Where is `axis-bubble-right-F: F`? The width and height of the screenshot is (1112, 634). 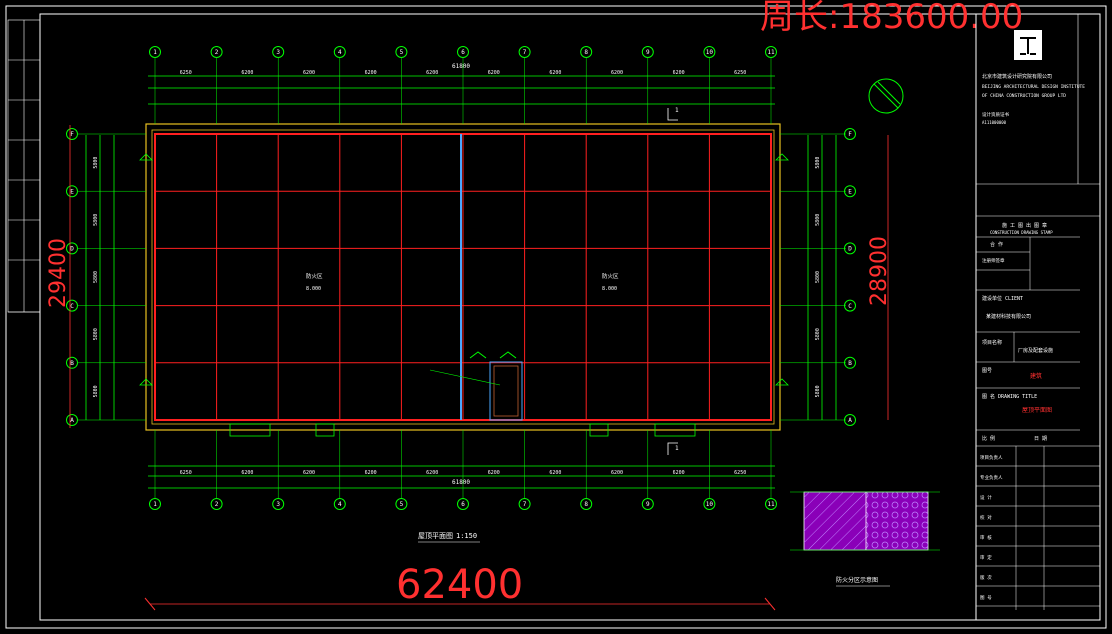
axis-bubble-right-F: F is located at coordinates (850, 134).